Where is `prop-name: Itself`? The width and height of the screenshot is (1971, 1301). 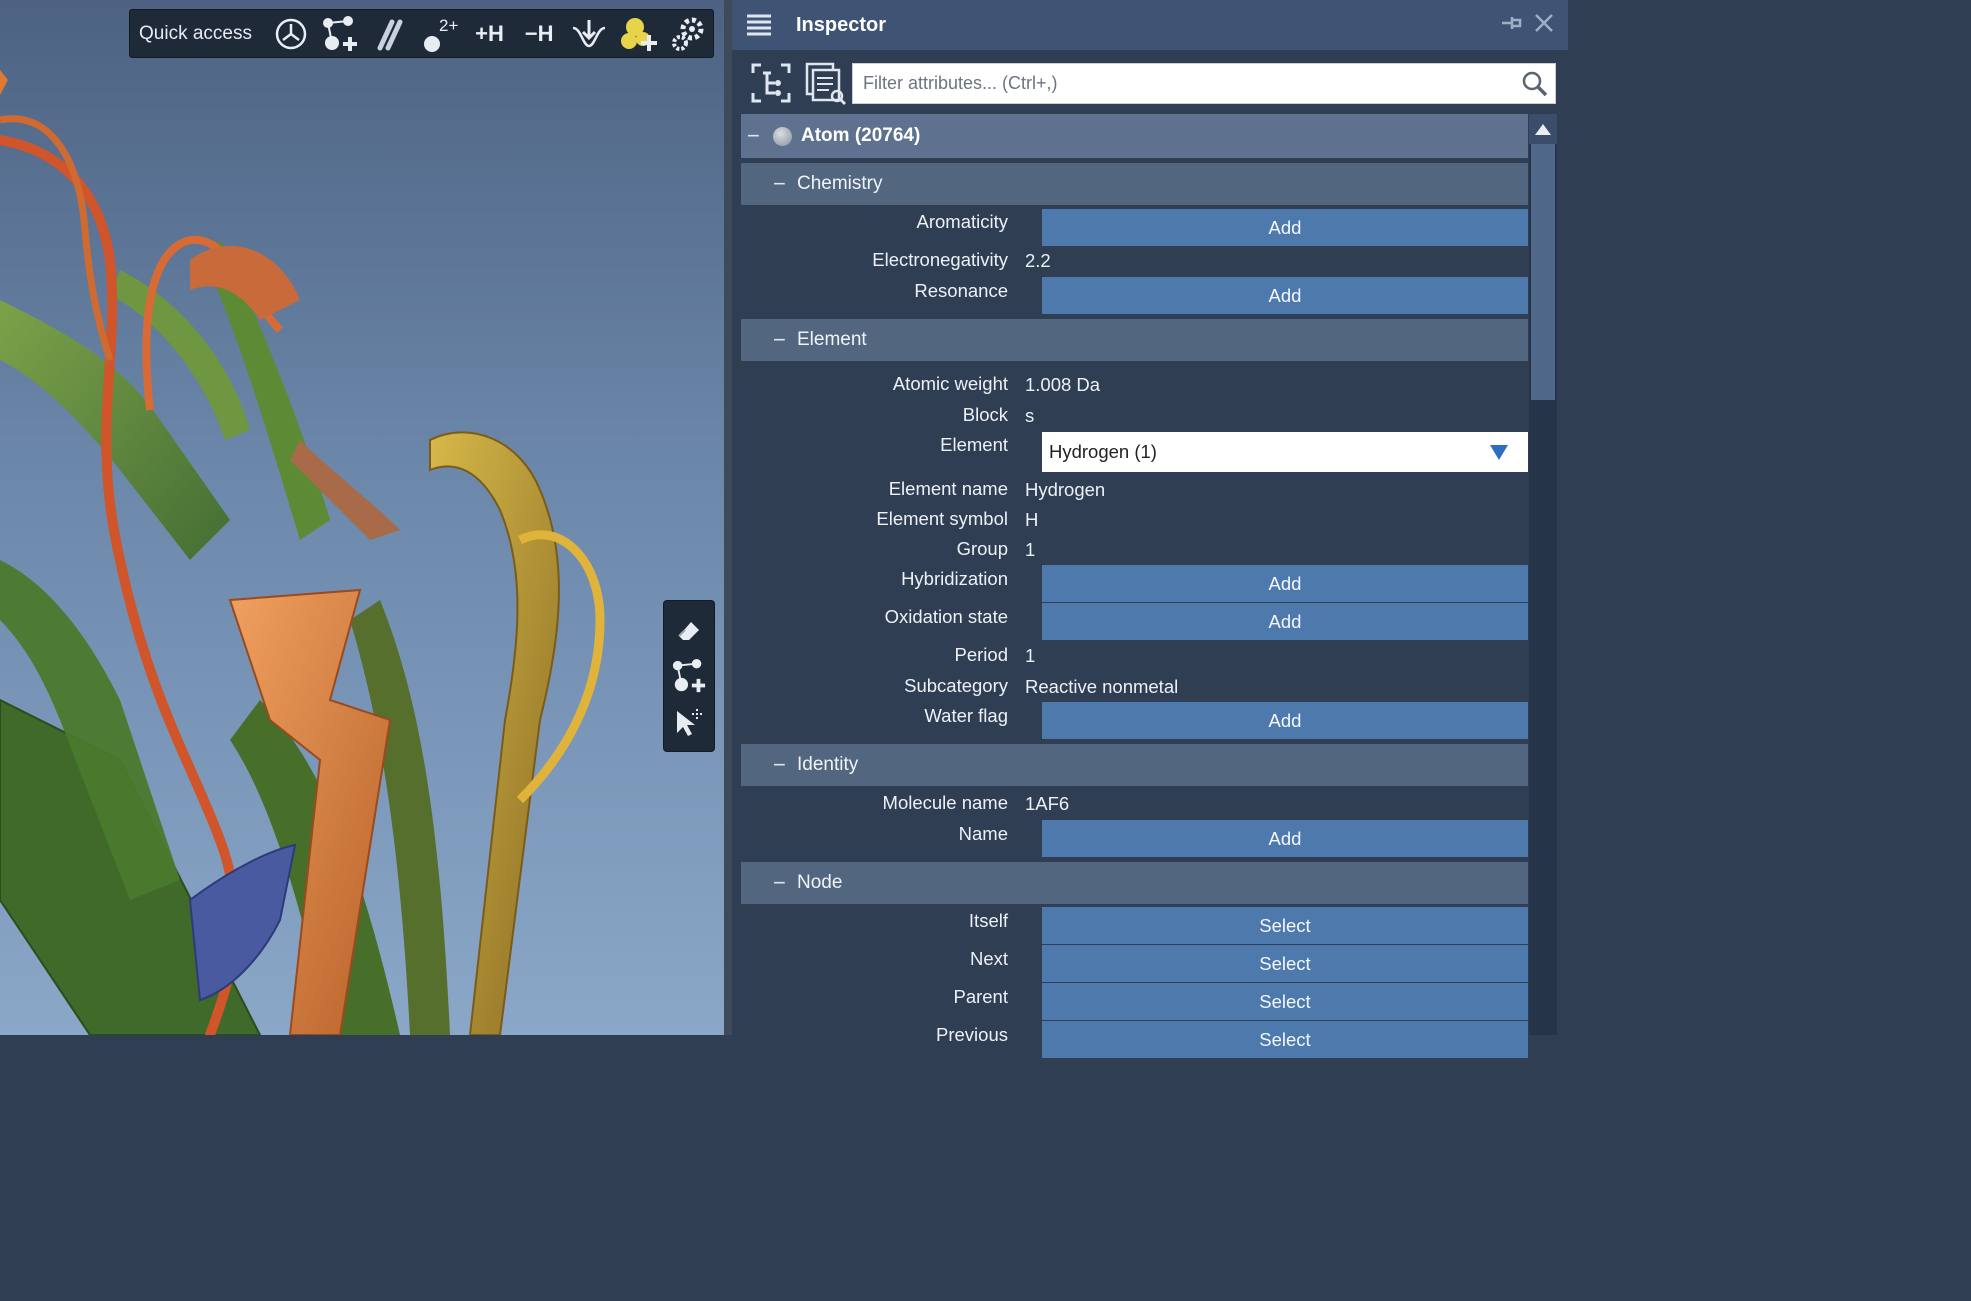
prop-name: Itself is located at coordinates (988, 920).